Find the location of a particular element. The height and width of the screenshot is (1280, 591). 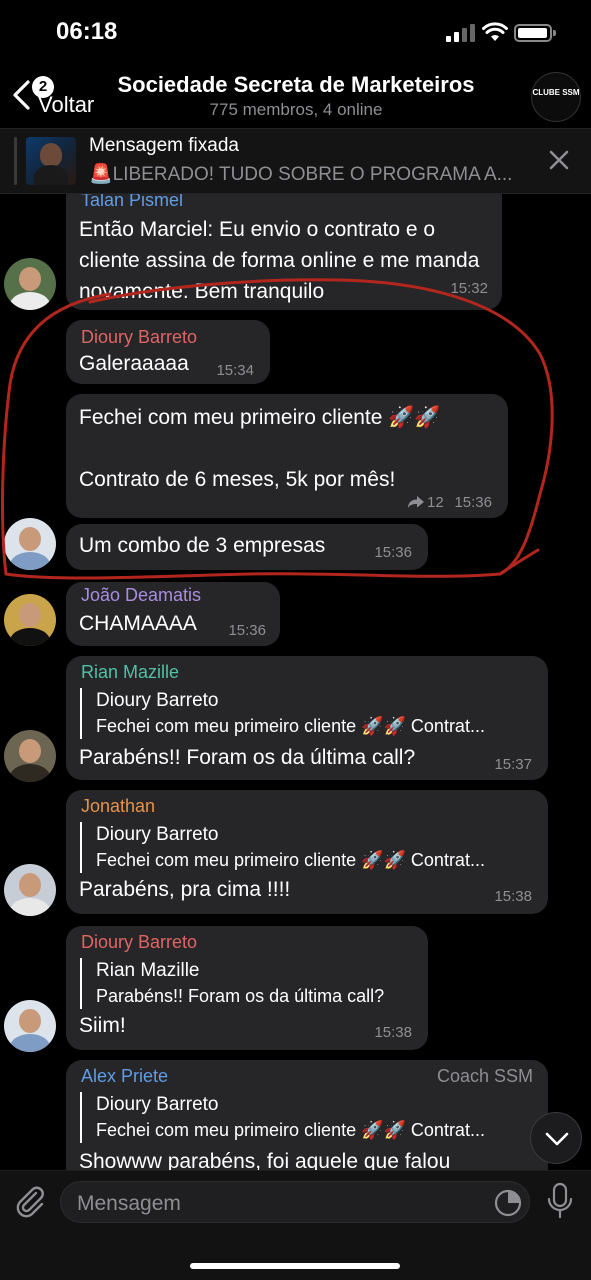

wifi-icon is located at coordinates (495, 31).